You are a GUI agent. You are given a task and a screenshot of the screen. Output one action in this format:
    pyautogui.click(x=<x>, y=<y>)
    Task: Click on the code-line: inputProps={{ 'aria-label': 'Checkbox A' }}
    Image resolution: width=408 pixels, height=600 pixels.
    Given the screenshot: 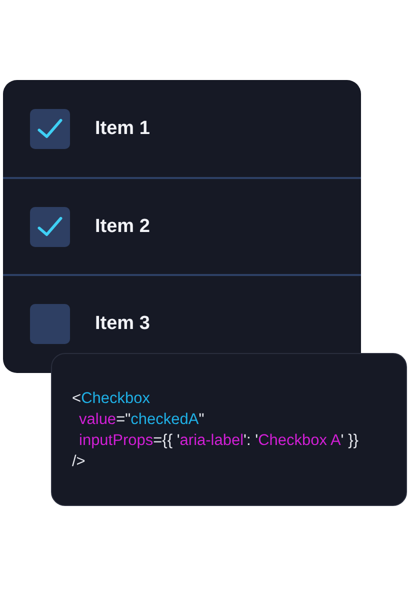 What is the action you would take?
    pyautogui.click(x=219, y=441)
    